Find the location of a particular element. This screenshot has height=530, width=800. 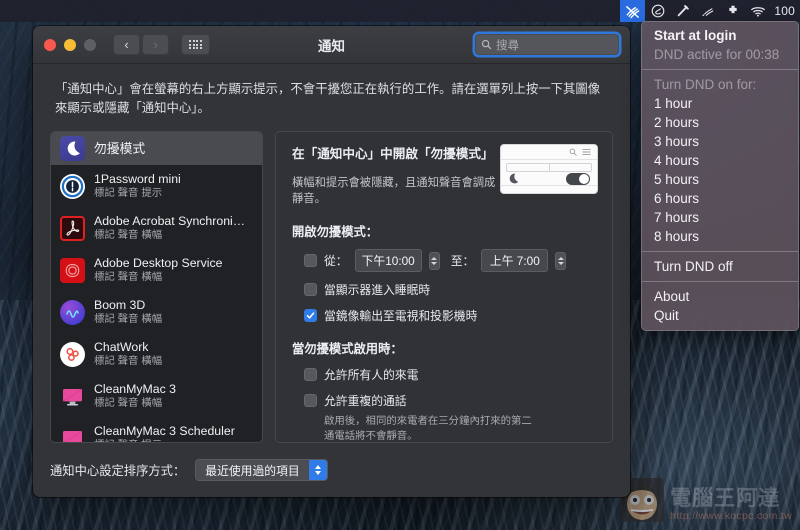

menu-item-duration-7: 7 hours is located at coordinates (720, 217).